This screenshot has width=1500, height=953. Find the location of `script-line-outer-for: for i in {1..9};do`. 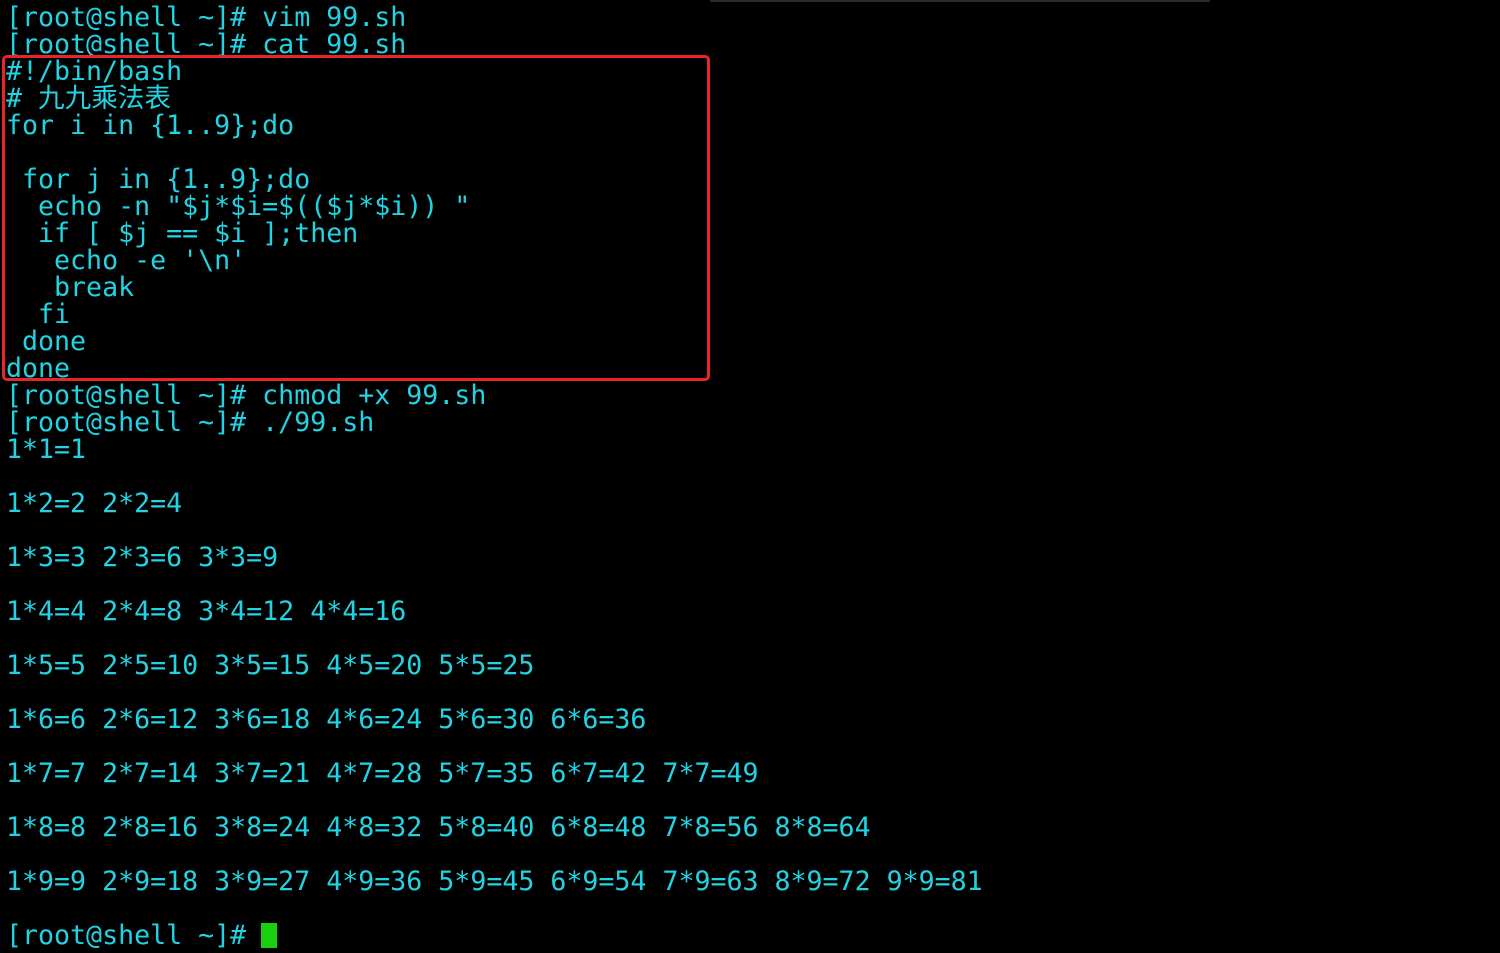

script-line-outer-for: for i in {1..9};do is located at coordinates (150, 125).